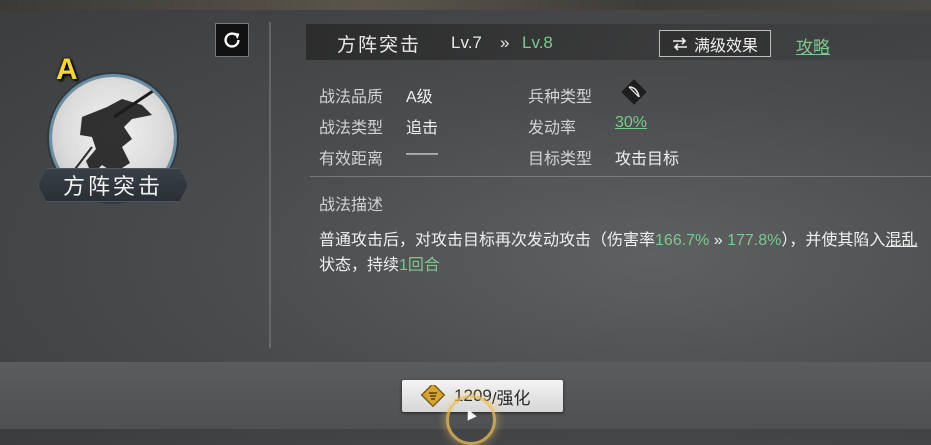 The width and height of the screenshot is (931, 445). I want to click on status-keyword: 混乱, so click(901, 240).